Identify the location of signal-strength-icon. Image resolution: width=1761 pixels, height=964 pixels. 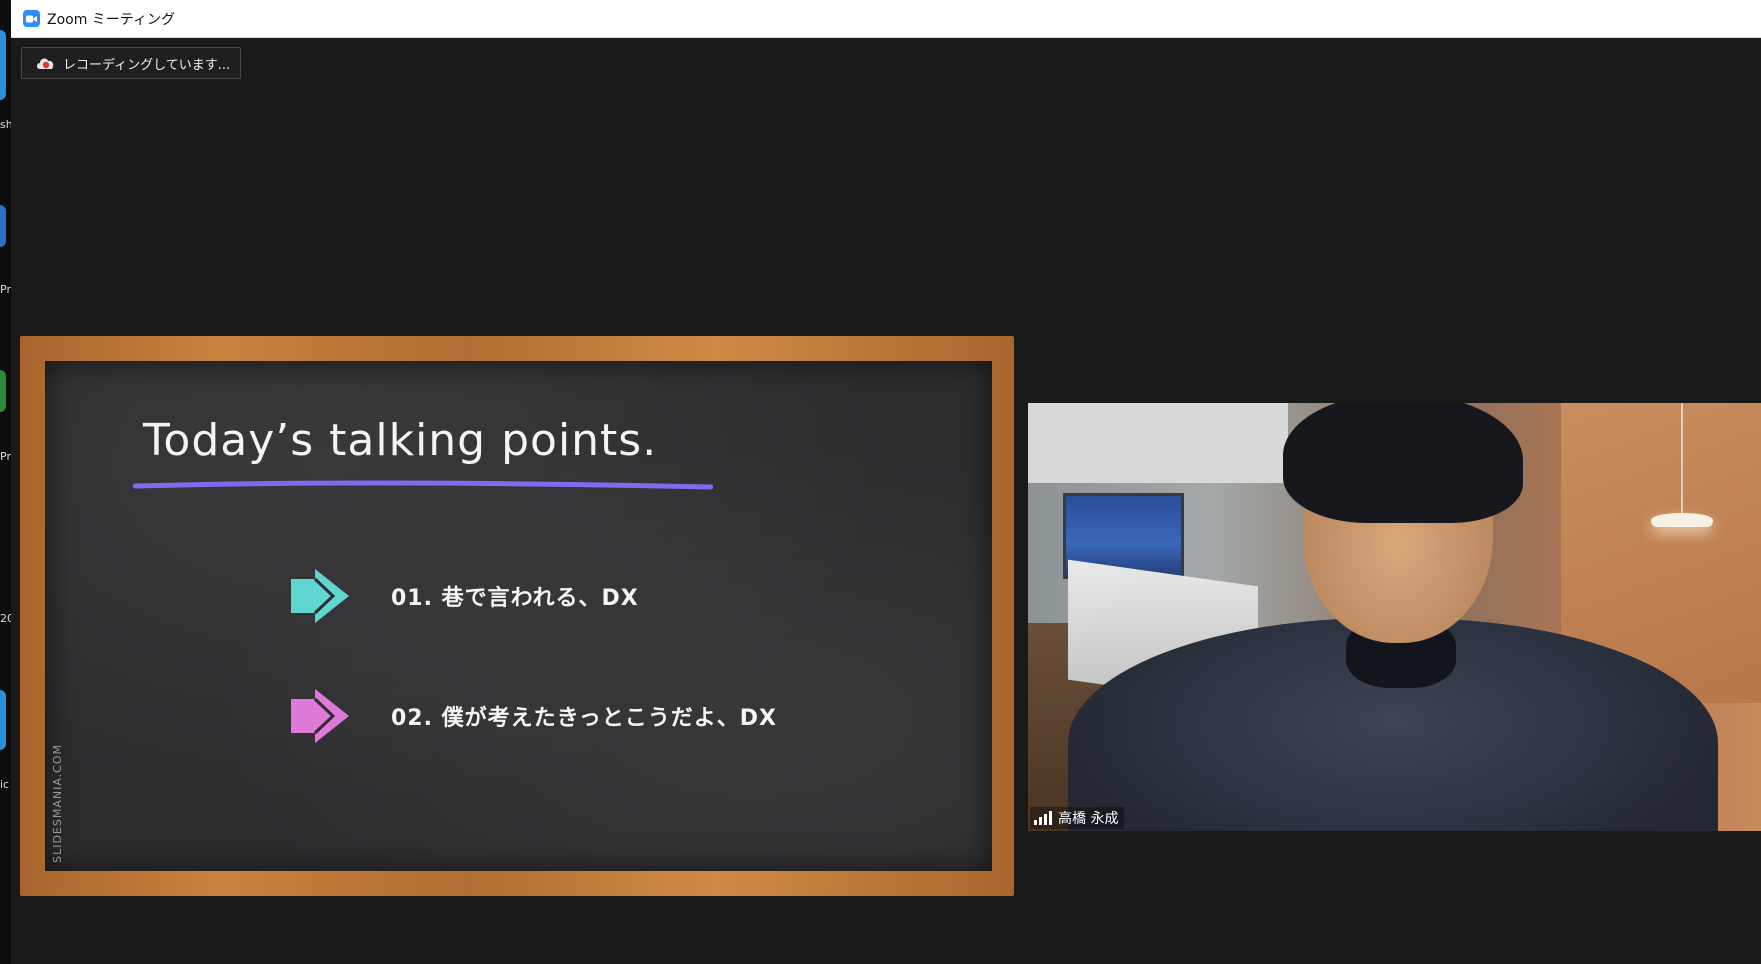
(1043, 818).